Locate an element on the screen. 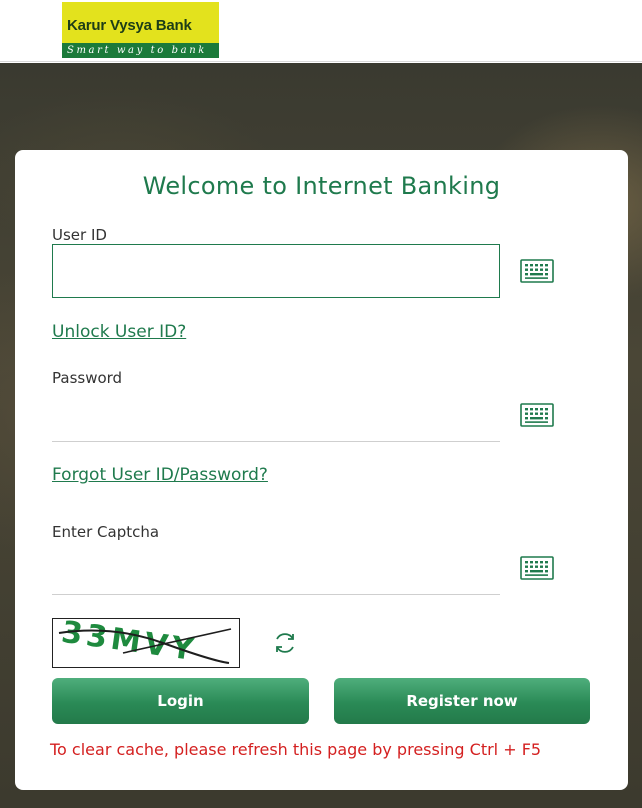 This screenshot has width=642, height=808. top-header: Karur Vysya Bank Smart way to bank is located at coordinates (321, 31).